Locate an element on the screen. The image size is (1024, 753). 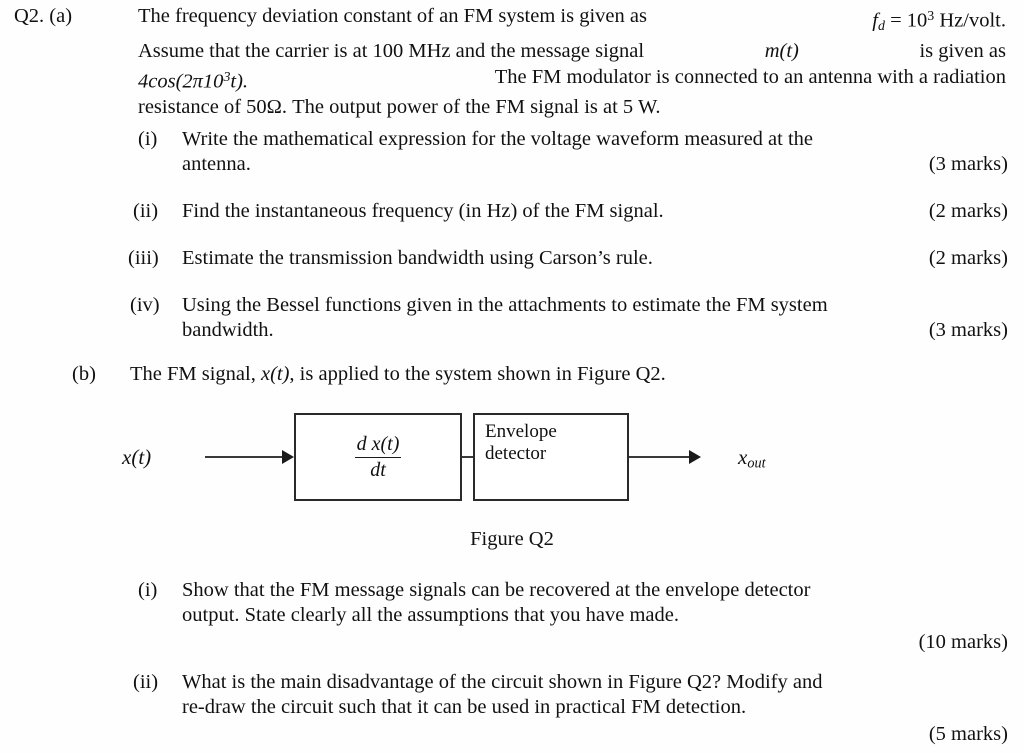
item-a-iv-number: (iv) is located at coordinates (145, 305).